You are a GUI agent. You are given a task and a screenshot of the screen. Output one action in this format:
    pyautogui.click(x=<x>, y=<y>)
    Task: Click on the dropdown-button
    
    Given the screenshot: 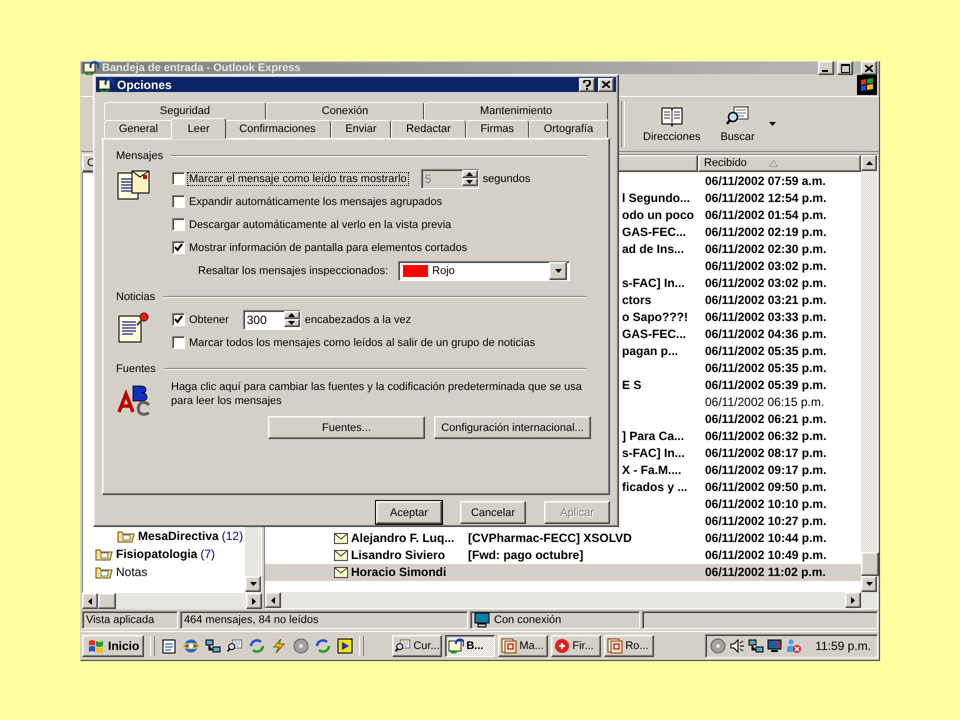 What is the action you would take?
    pyautogui.click(x=558, y=271)
    